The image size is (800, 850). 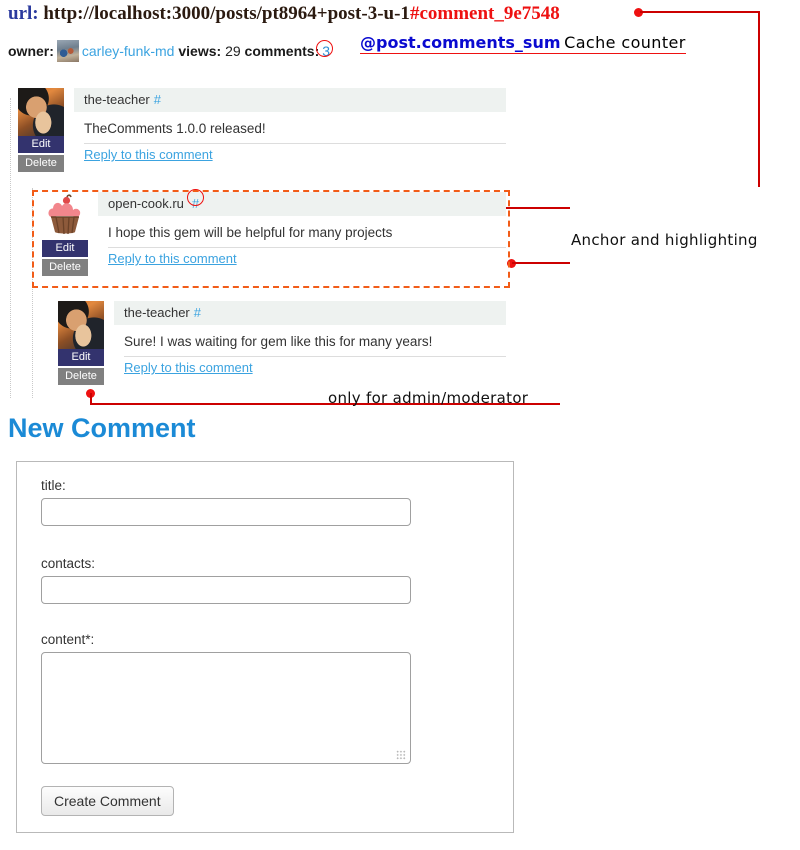 What do you see at coordinates (226, 708) in the screenshot?
I see `content-textarea` at bounding box center [226, 708].